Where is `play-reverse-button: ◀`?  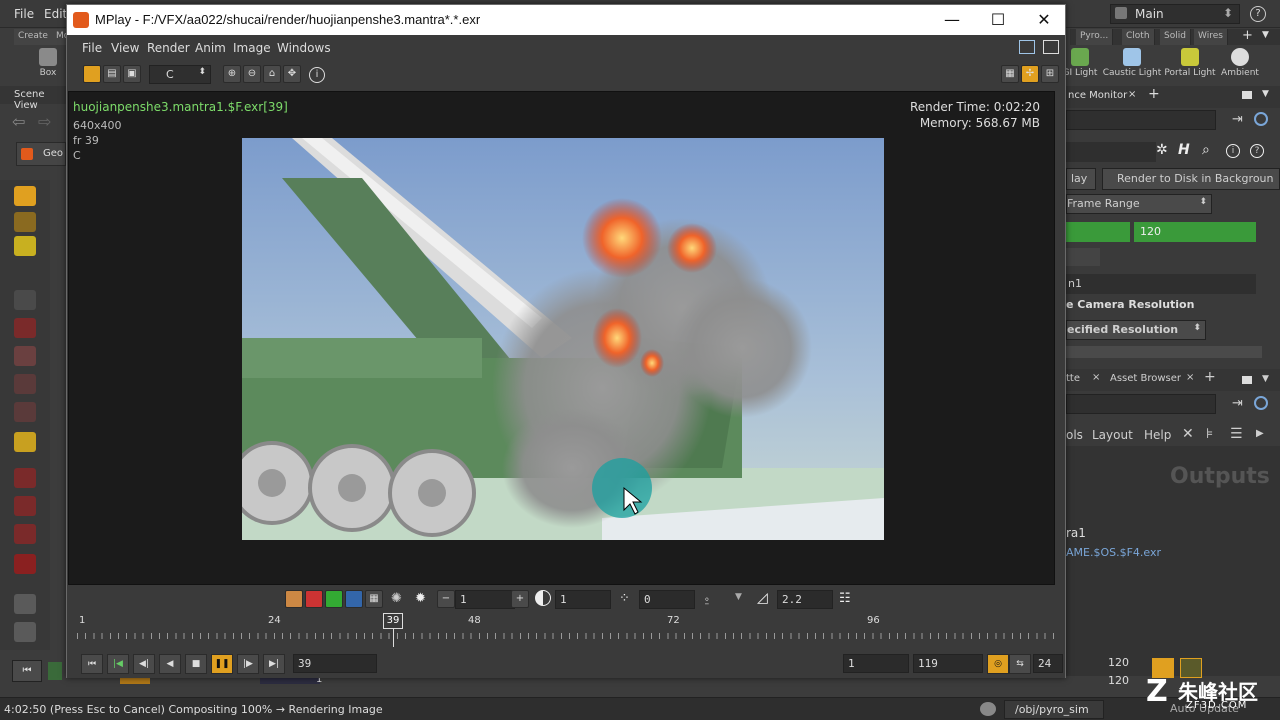
play-reverse-button: ◀ is located at coordinates (170, 664).